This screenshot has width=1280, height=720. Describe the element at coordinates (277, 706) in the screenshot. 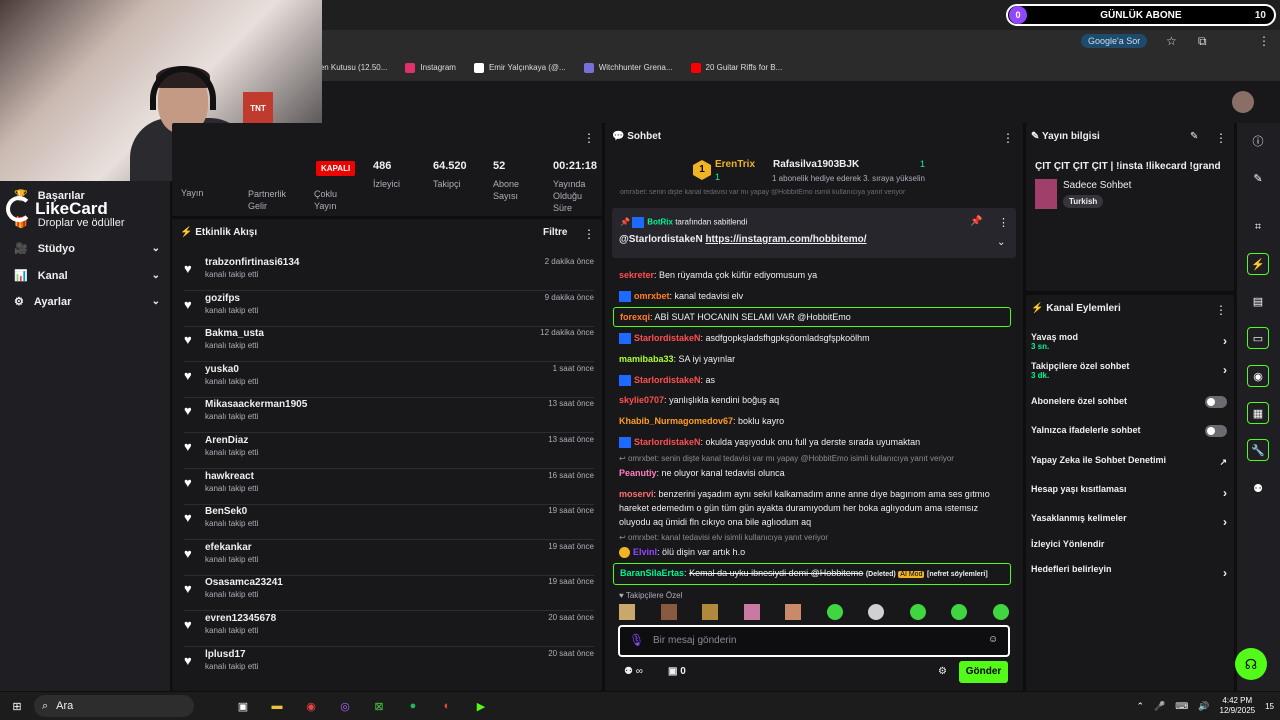

I see `file-explorer-icon: ▬` at that location.